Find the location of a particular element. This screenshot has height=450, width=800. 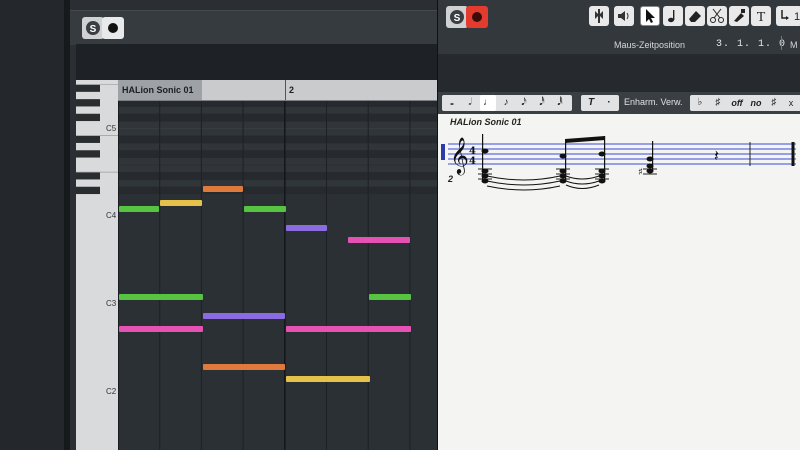

thirtysecond-note-button: 𝅘𝅥𝅰 is located at coordinates (542, 103).